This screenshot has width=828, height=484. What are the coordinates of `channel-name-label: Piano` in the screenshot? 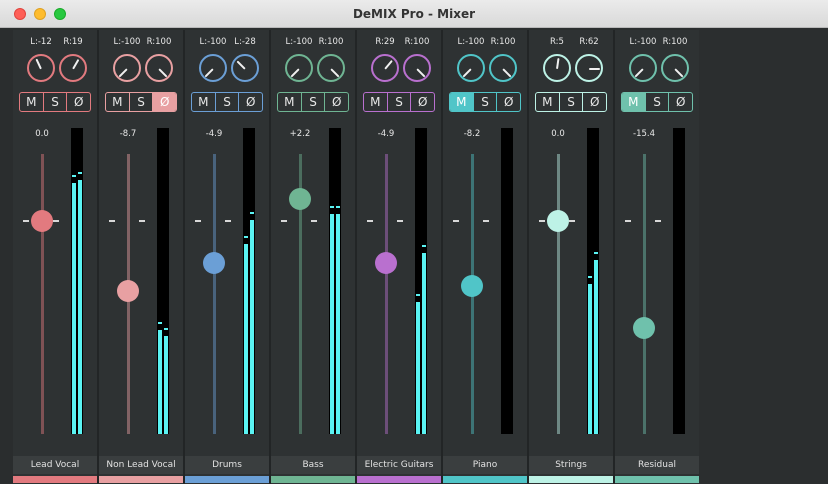 It's located at (485, 465).